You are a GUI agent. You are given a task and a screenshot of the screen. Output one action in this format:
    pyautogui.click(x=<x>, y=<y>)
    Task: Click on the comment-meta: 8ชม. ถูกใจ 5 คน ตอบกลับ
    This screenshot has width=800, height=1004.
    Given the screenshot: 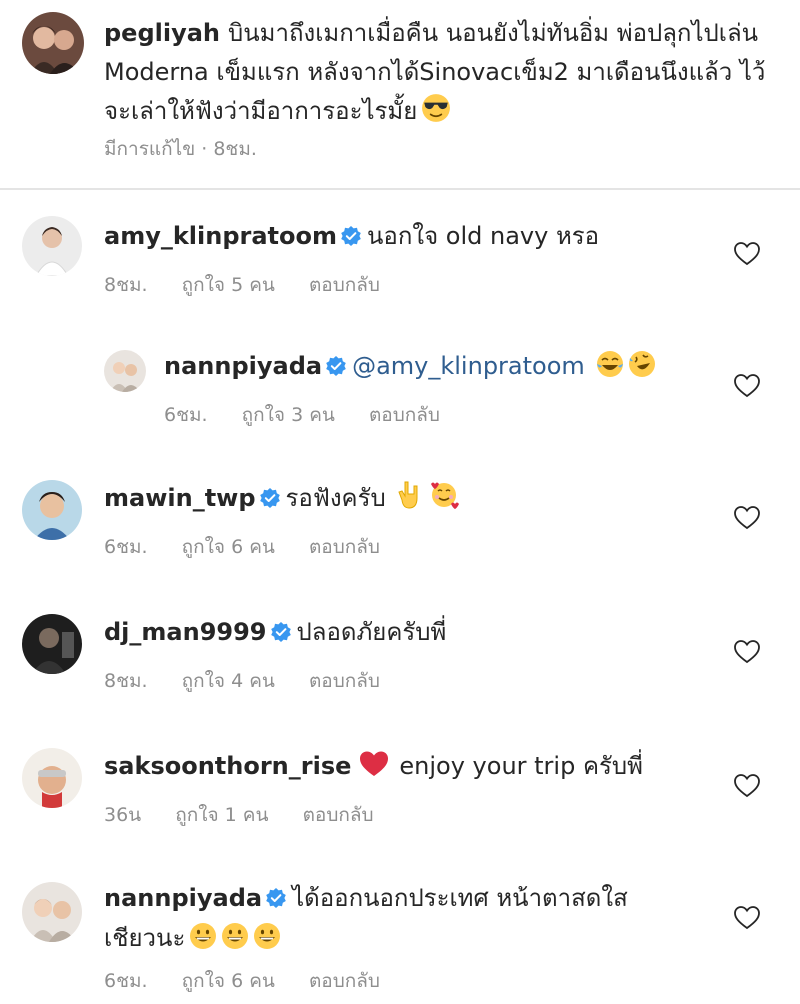 What is the action you would take?
    pyautogui.click(x=256, y=285)
    